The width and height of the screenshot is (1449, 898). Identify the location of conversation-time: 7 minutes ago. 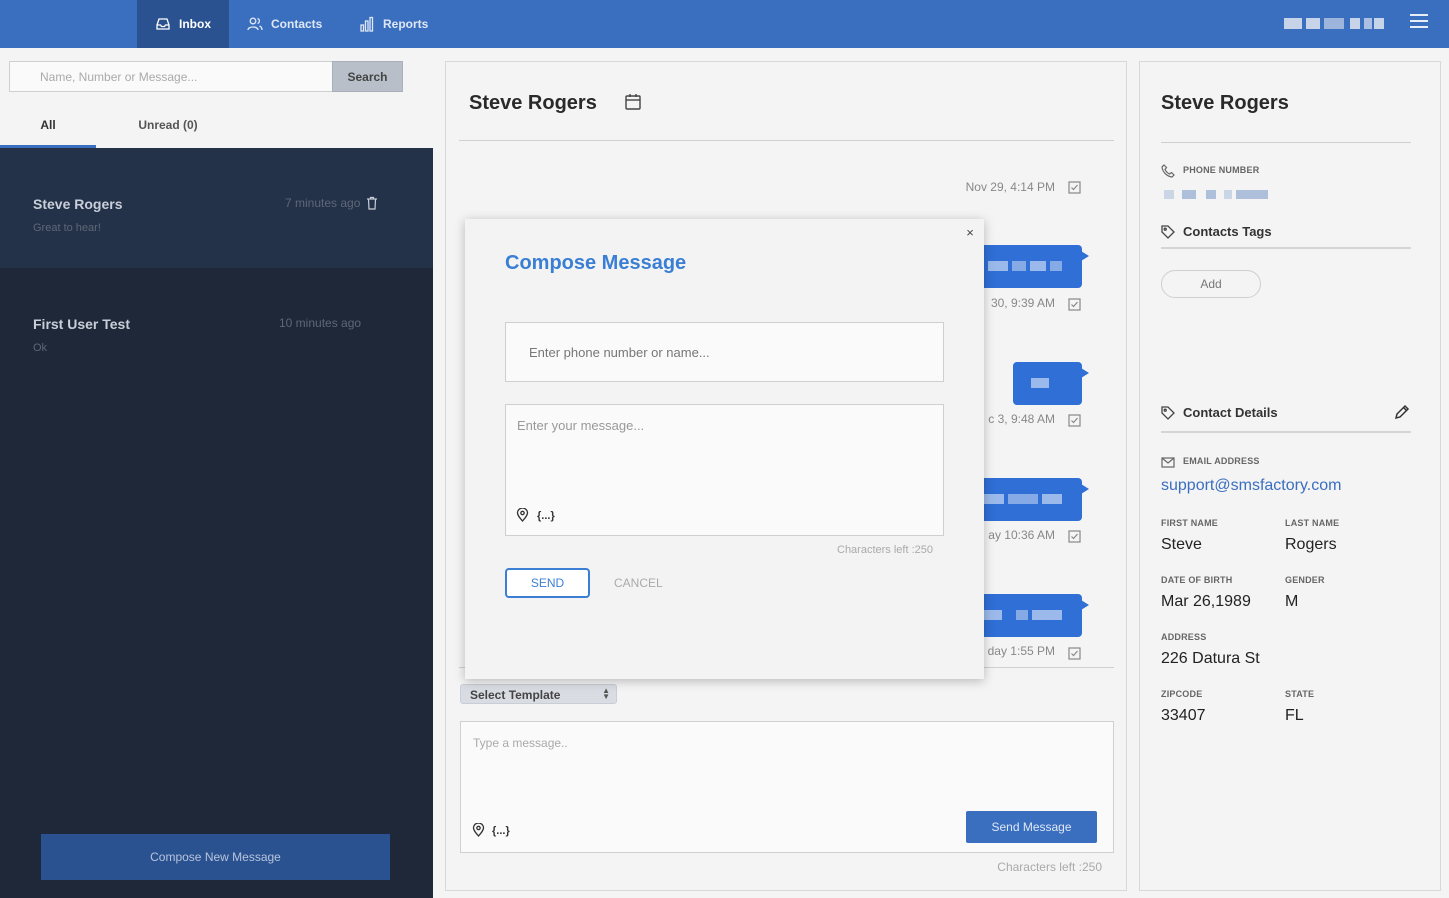
(323, 203).